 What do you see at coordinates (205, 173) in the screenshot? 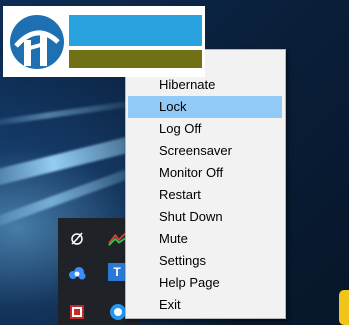
I see `menu-item-monitor-off: Monitor Off` at bounding box center [205, 173].